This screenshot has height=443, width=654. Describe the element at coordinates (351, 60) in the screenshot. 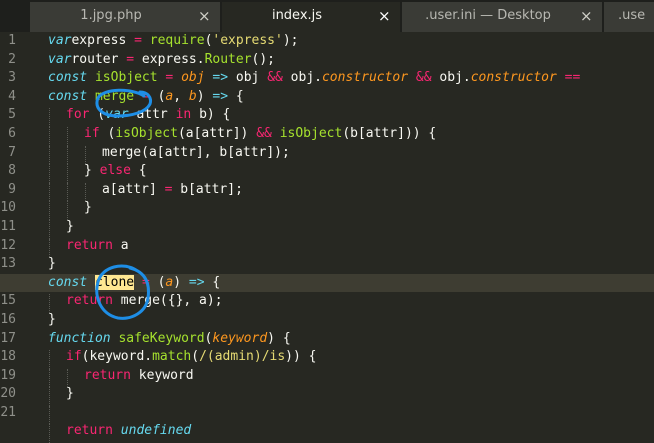

I see `code-line: varrouter = express.Router();` at that location.